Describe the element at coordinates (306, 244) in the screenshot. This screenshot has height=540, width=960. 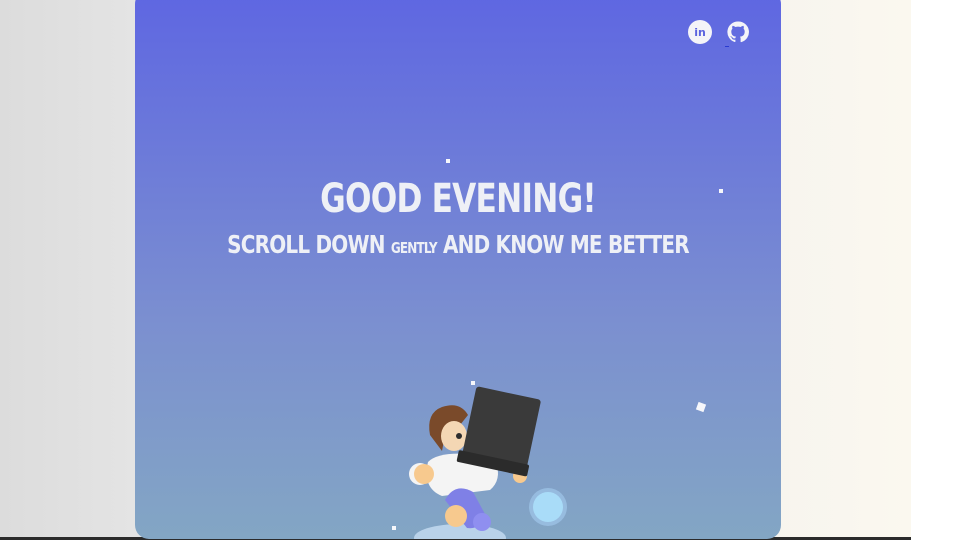
I see `subtitle-part-1: SCROLL DOWN` at that location.